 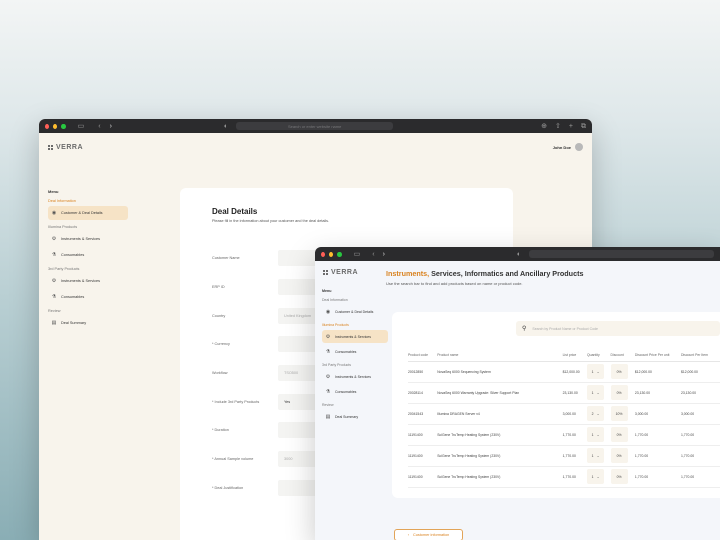 I want to click on column-header: Quantity, so click(x=599, y=355).